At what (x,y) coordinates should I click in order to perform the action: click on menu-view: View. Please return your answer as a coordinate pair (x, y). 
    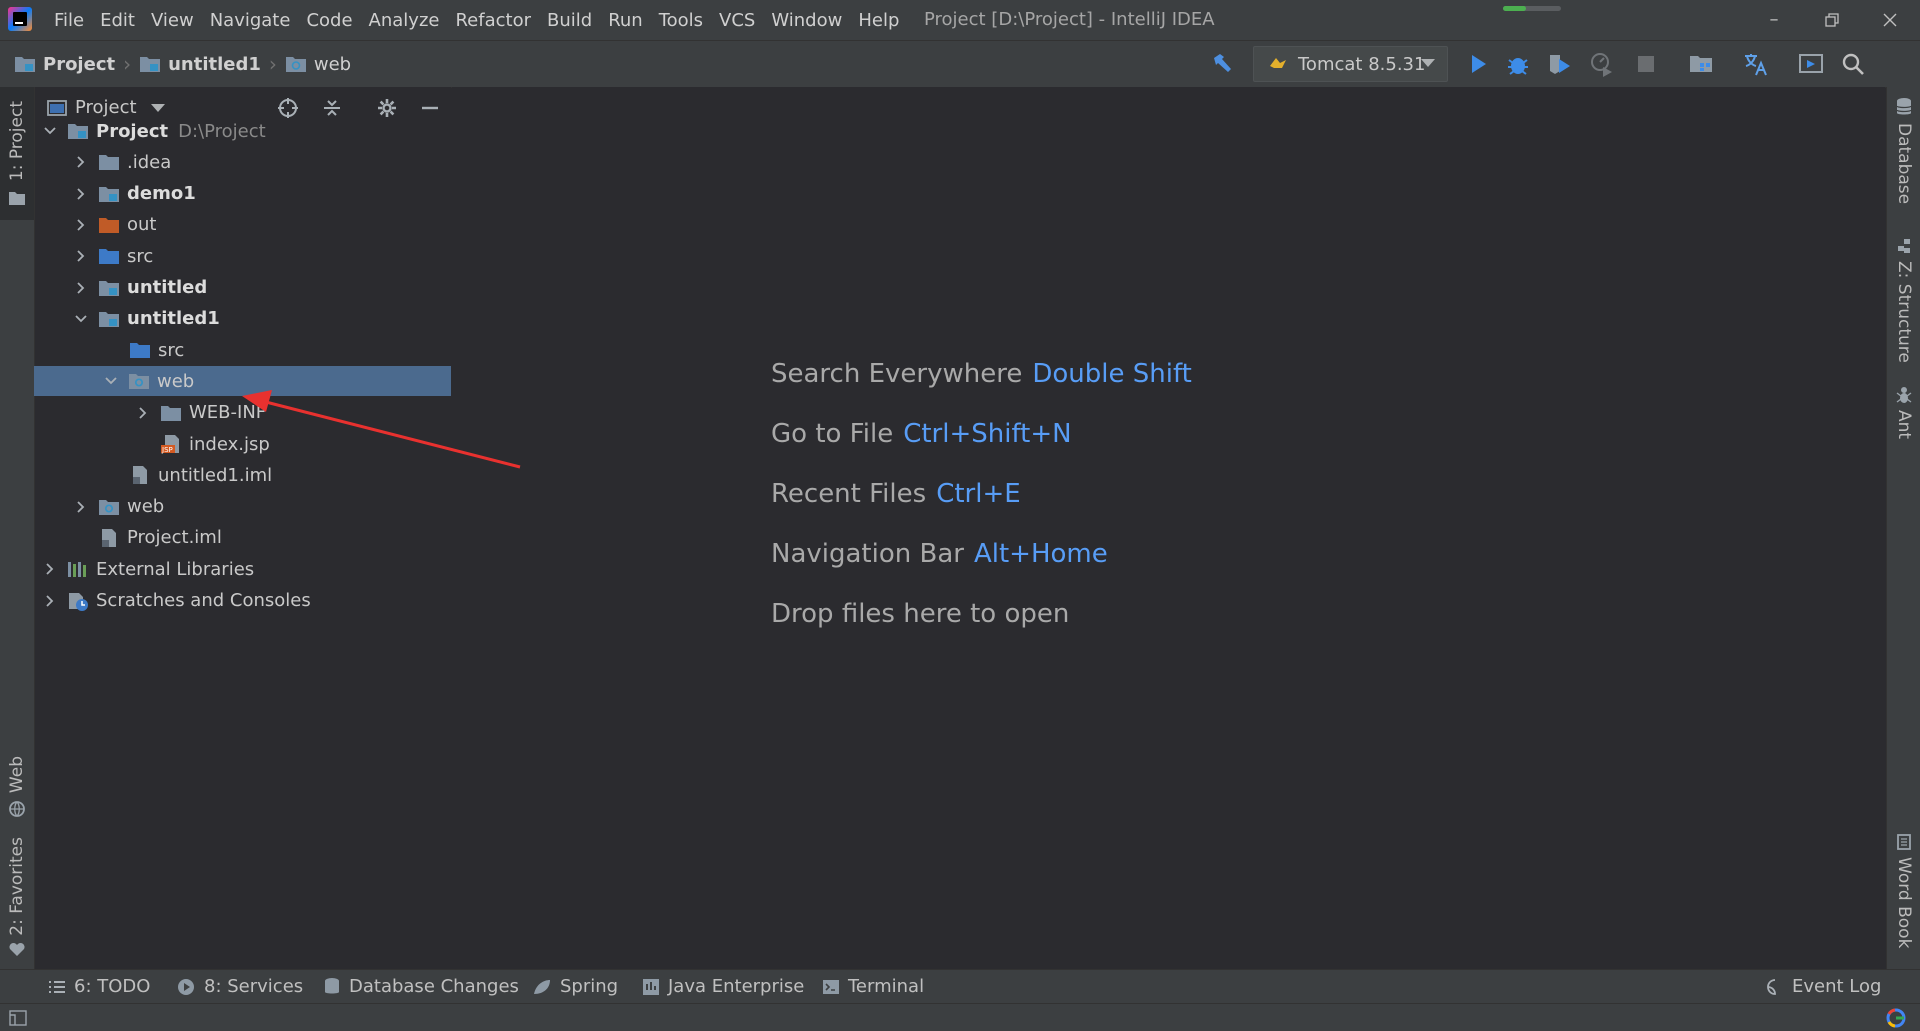
    Looking at the image, I should click on (172, 20).